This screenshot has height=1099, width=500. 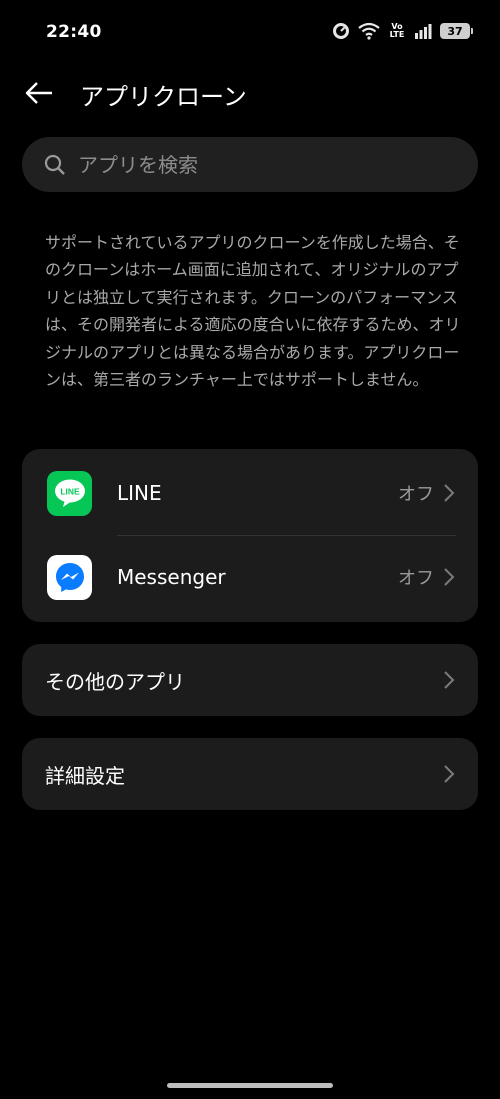 I want to click on status-bar: 22:40 Vo LTE 37, so click(x=250, y=33).